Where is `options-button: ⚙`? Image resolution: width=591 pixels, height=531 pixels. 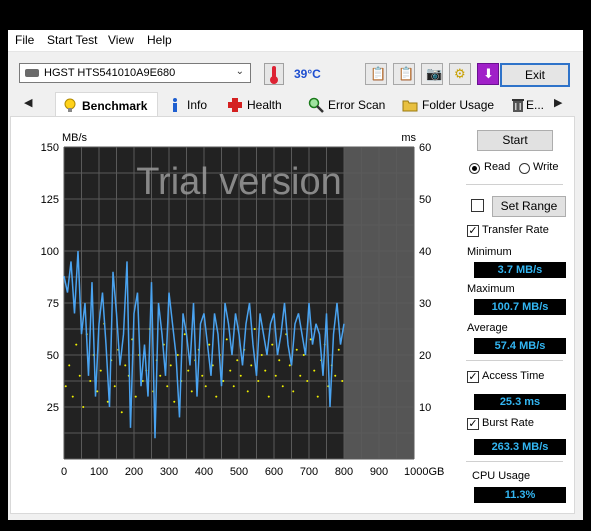
options-button: ⚙ is located at coordinates (460, 74).